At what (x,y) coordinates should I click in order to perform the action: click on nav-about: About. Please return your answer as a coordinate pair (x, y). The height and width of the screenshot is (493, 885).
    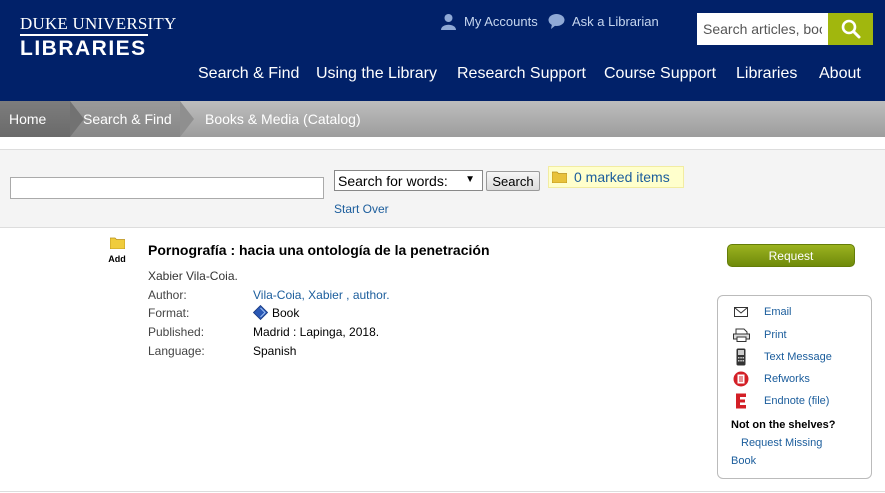
    Looking at the image, I should click on (840, 74).